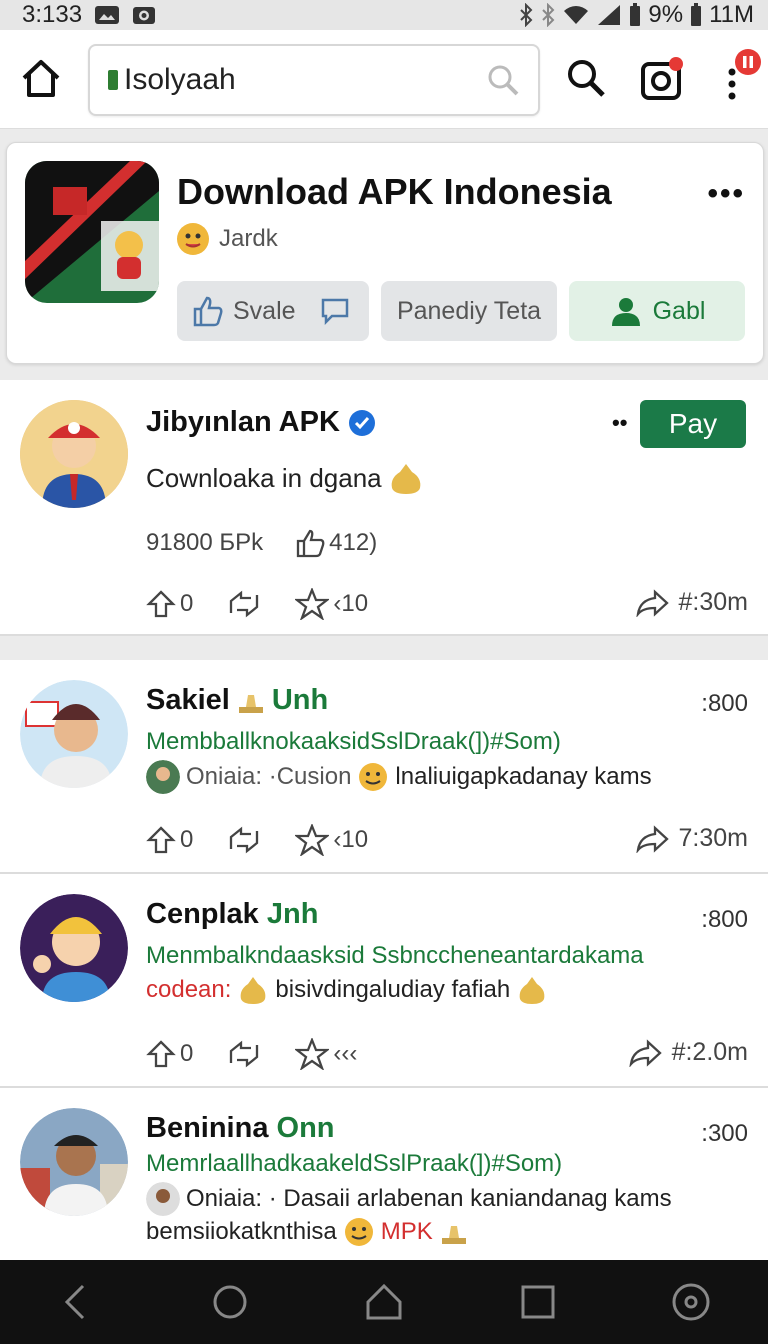 The image size is (768, 1344). What do you see at coordinates (269, 776) in the screenshot?
I see `post-text-2a: Oniaia: ·Cusion` at bounding box center [269, 776].